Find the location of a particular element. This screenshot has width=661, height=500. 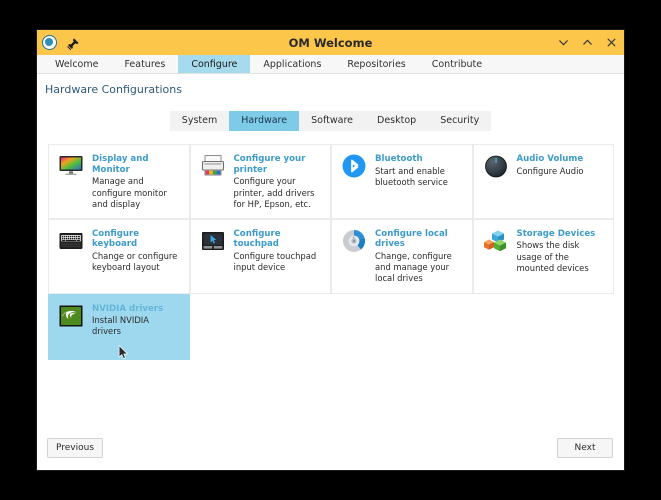

disk-icon is located at coordinates (354, 241).